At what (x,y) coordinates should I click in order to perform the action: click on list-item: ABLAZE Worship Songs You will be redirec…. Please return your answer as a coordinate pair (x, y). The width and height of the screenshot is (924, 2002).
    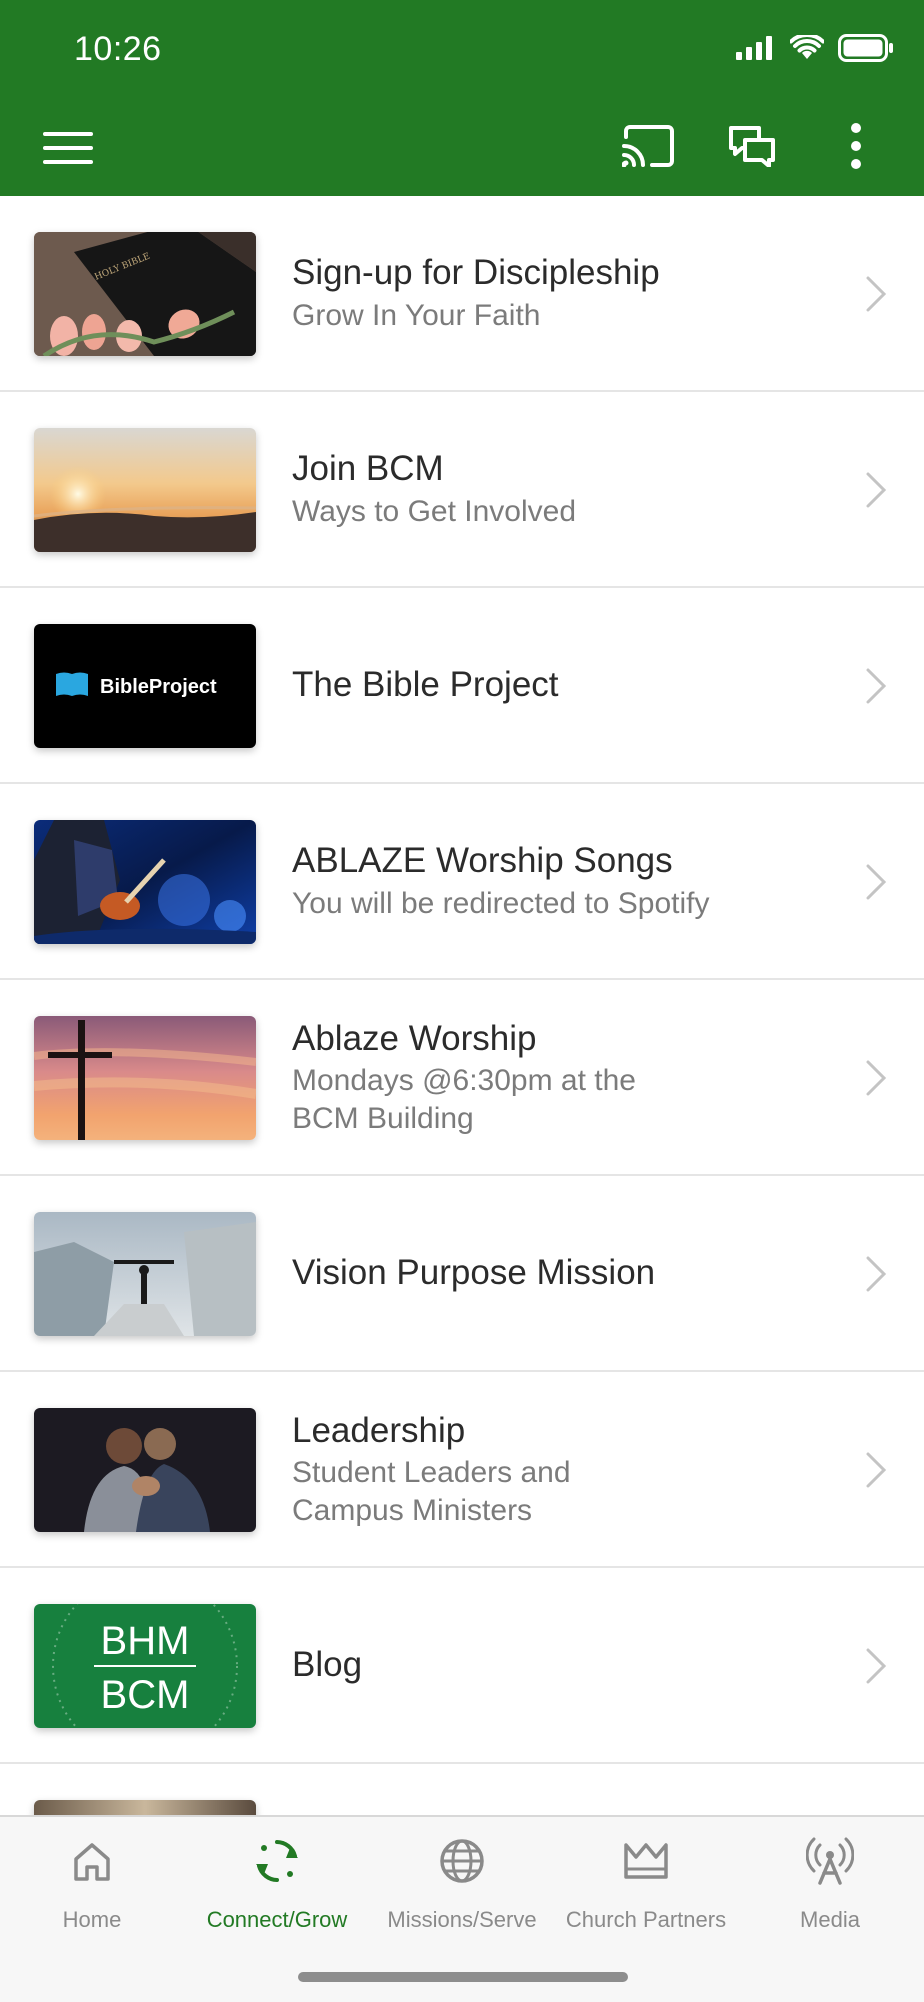
    Looking at the image, I should click on (462, 882).